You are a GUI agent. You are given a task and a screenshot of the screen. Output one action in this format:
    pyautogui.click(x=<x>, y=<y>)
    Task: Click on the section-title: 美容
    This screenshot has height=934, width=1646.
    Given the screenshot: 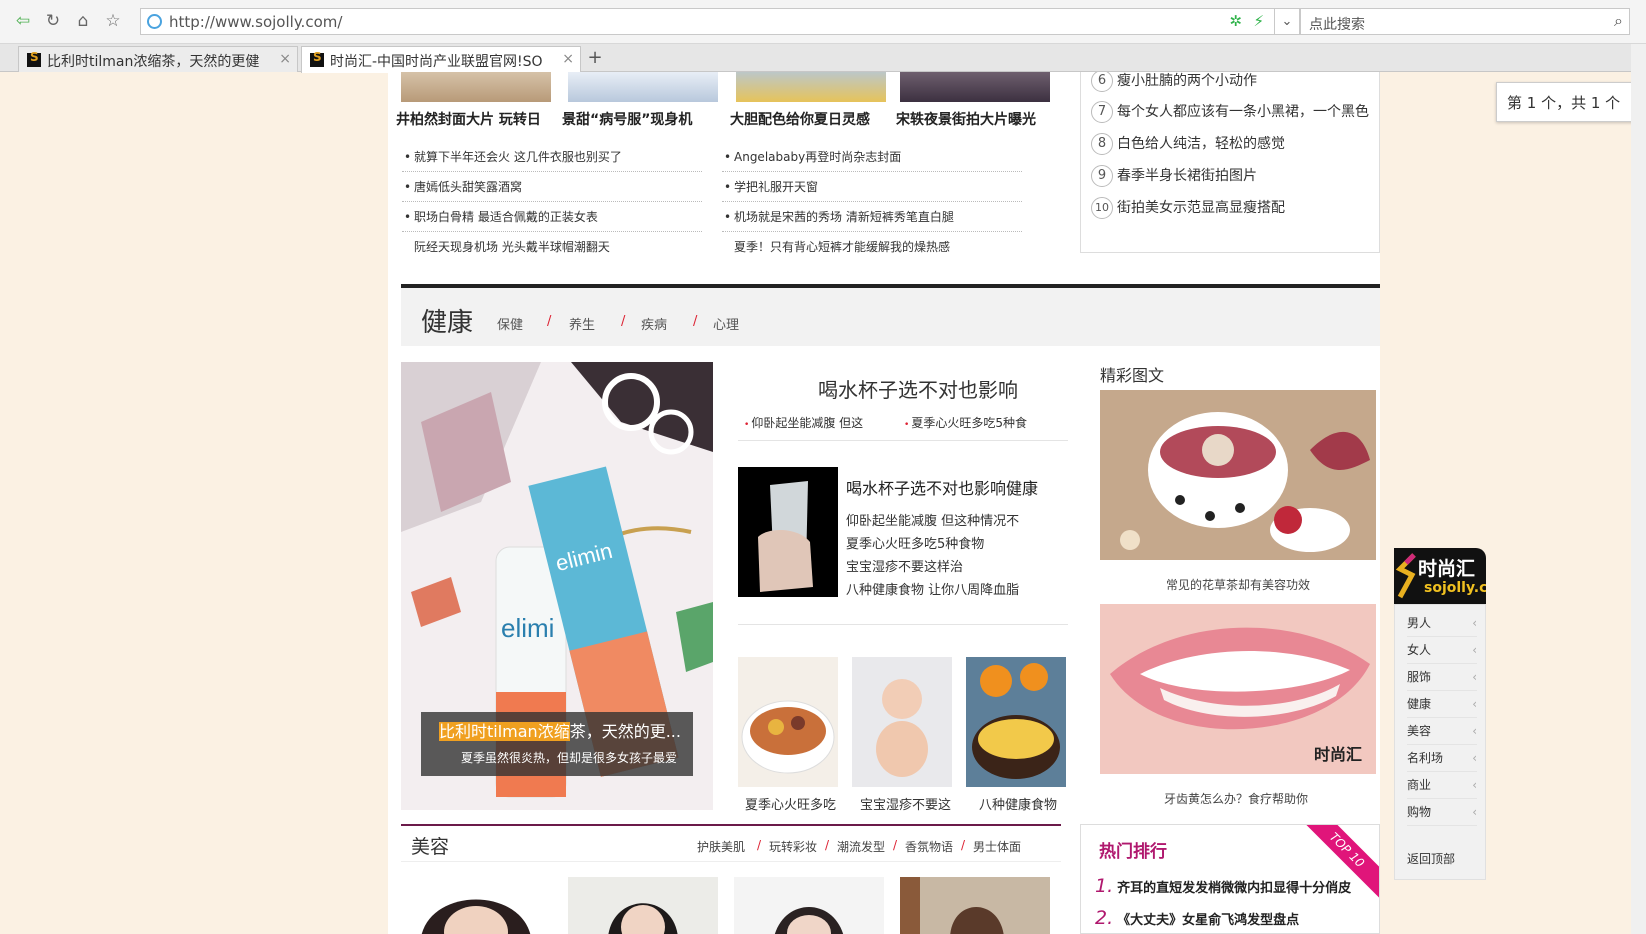 What is the action you would take?
    pyautogui.click(x=430, y=845)
    